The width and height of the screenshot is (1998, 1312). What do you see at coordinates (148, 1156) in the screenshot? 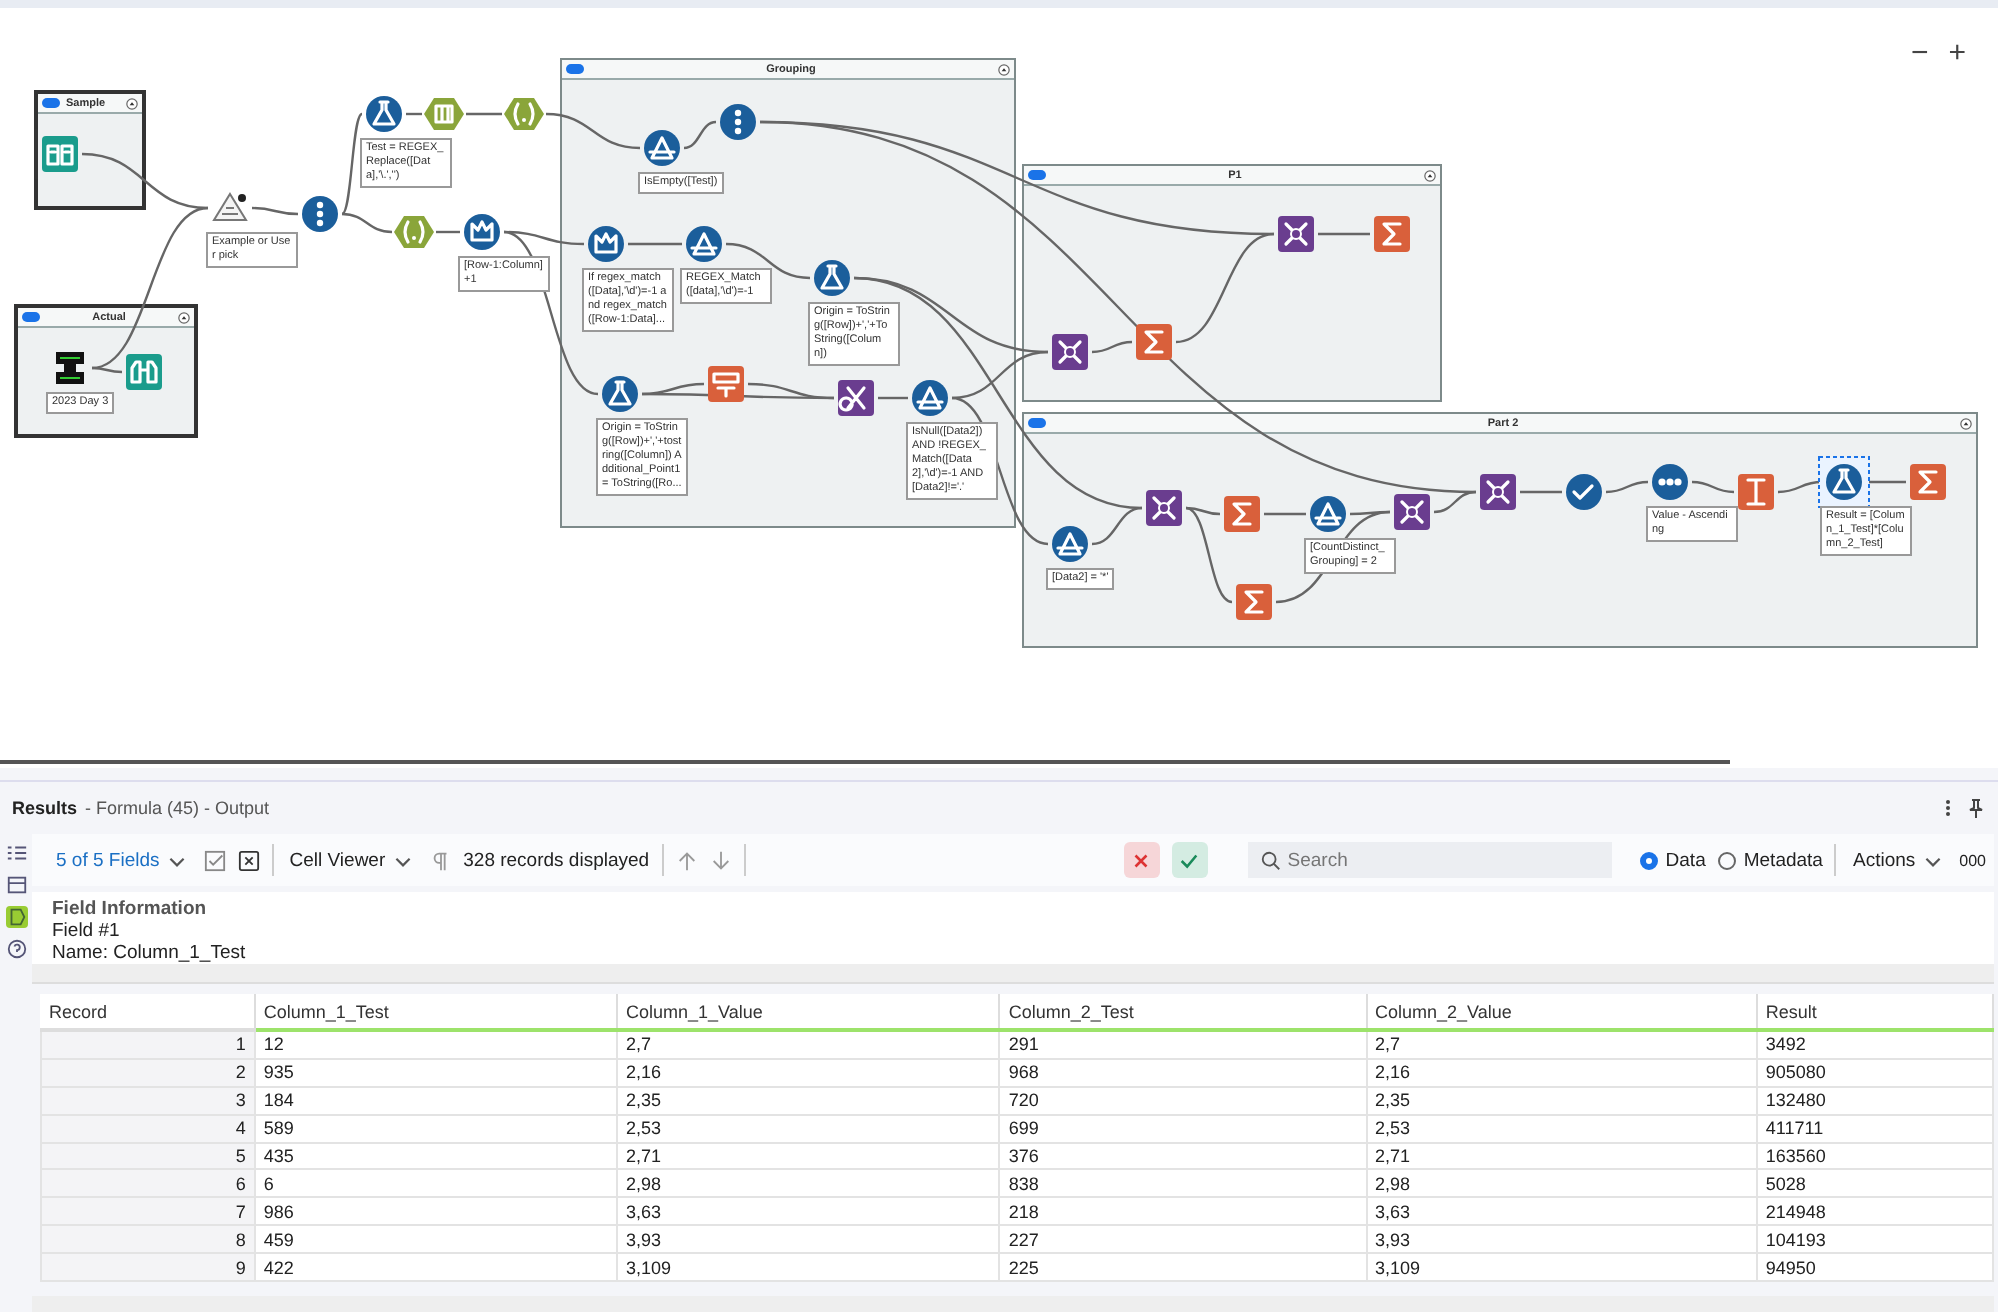
I see `row-number: 5` at bounding box center [148, 1156].